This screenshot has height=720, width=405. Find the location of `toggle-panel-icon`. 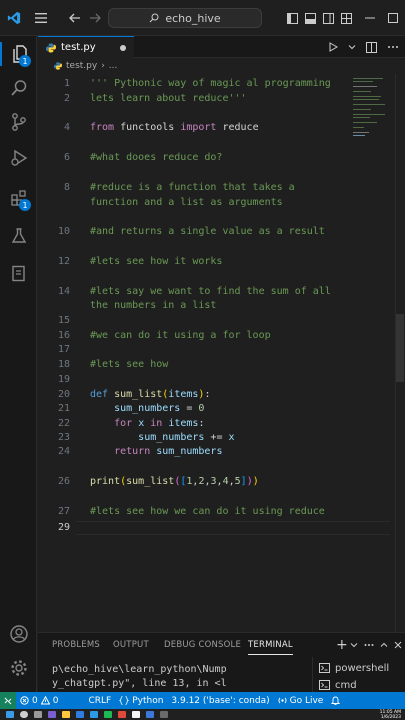

toggle-panel-icon is located at coordinates (310, 18).